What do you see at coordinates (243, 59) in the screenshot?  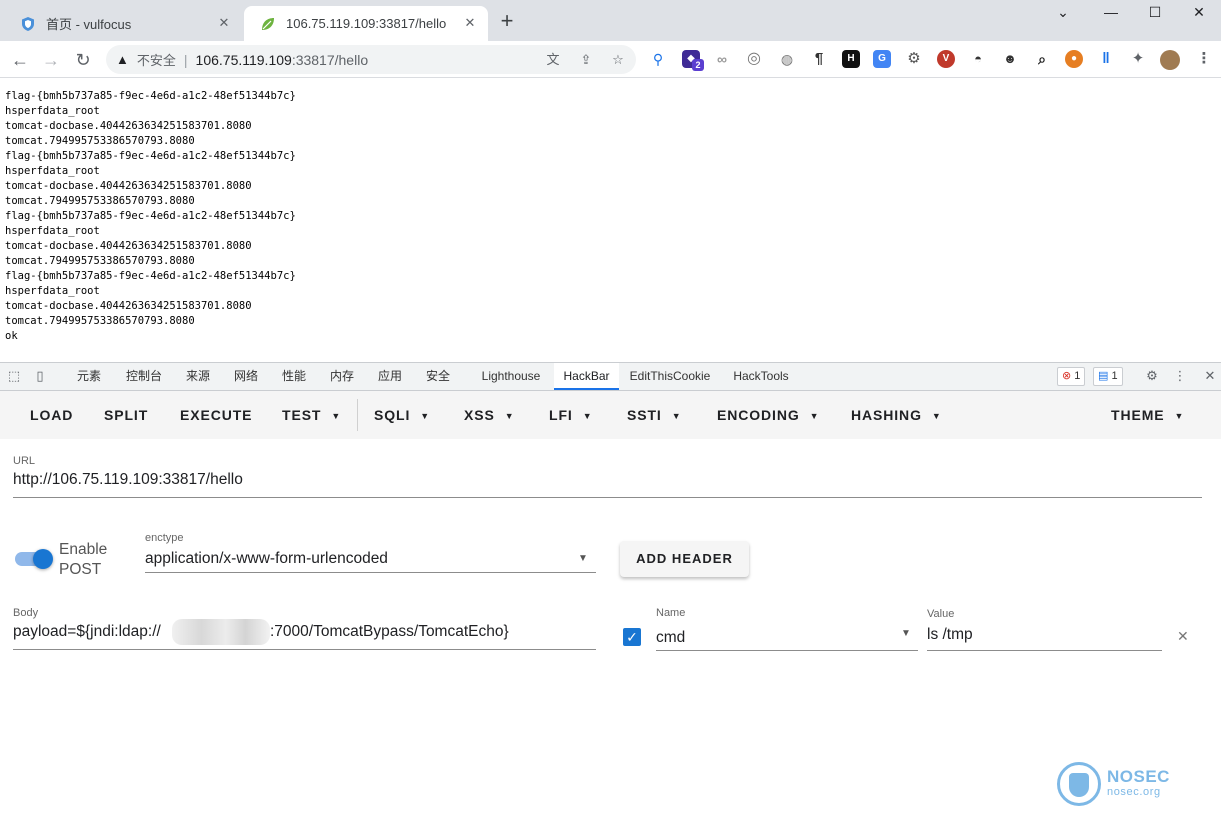 I see `url-host: 106.75.119.109` at bounding box center [243, 59].